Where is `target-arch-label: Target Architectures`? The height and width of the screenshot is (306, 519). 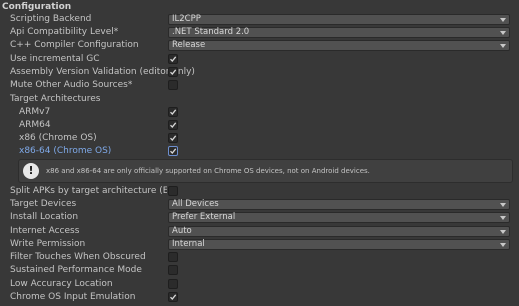
target-arch-label: Target Architectures is located at coordinates (55, 99).